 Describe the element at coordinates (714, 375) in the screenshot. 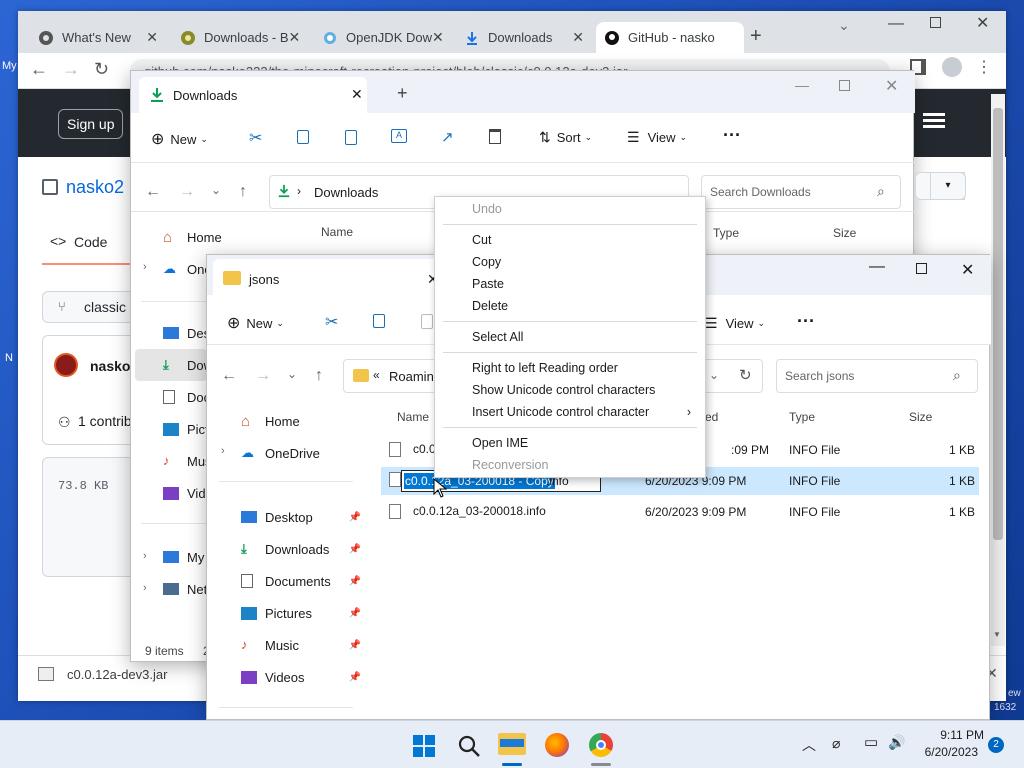

I see `chevron-down-icon: ⌄` at that location.